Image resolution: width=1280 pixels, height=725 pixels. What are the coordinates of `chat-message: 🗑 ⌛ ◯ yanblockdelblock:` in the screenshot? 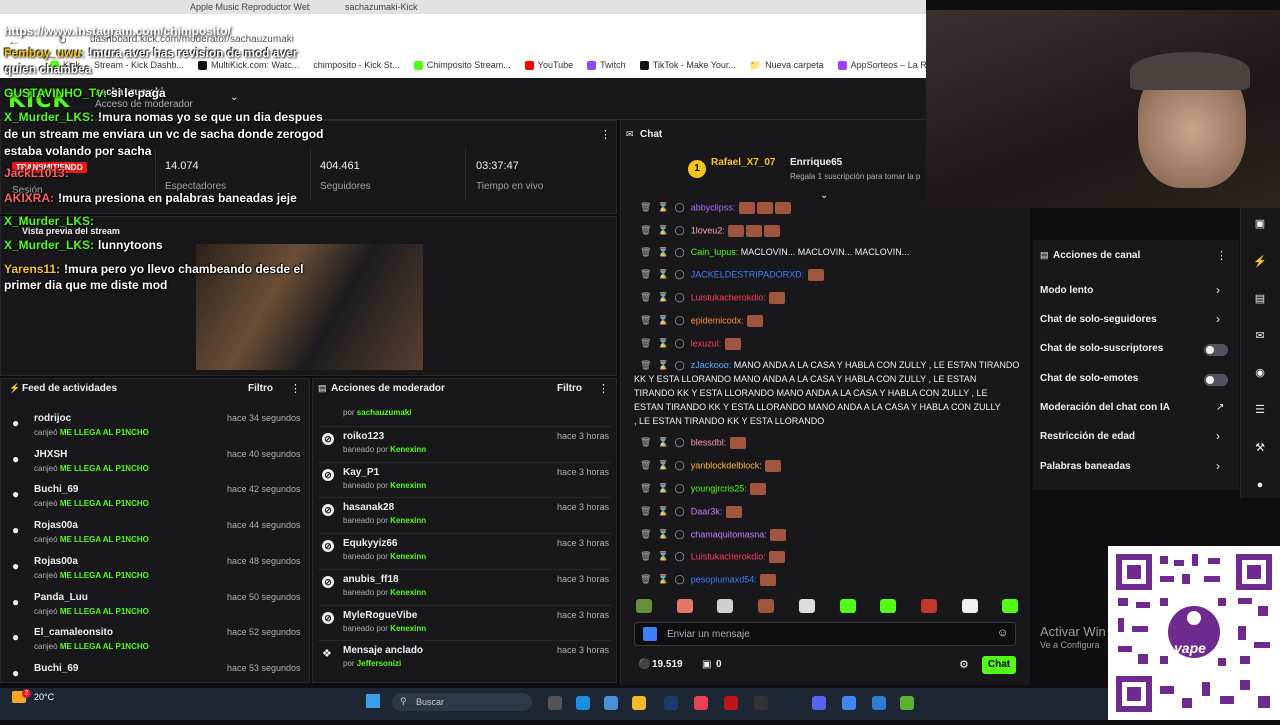 It's located at (711, 466).